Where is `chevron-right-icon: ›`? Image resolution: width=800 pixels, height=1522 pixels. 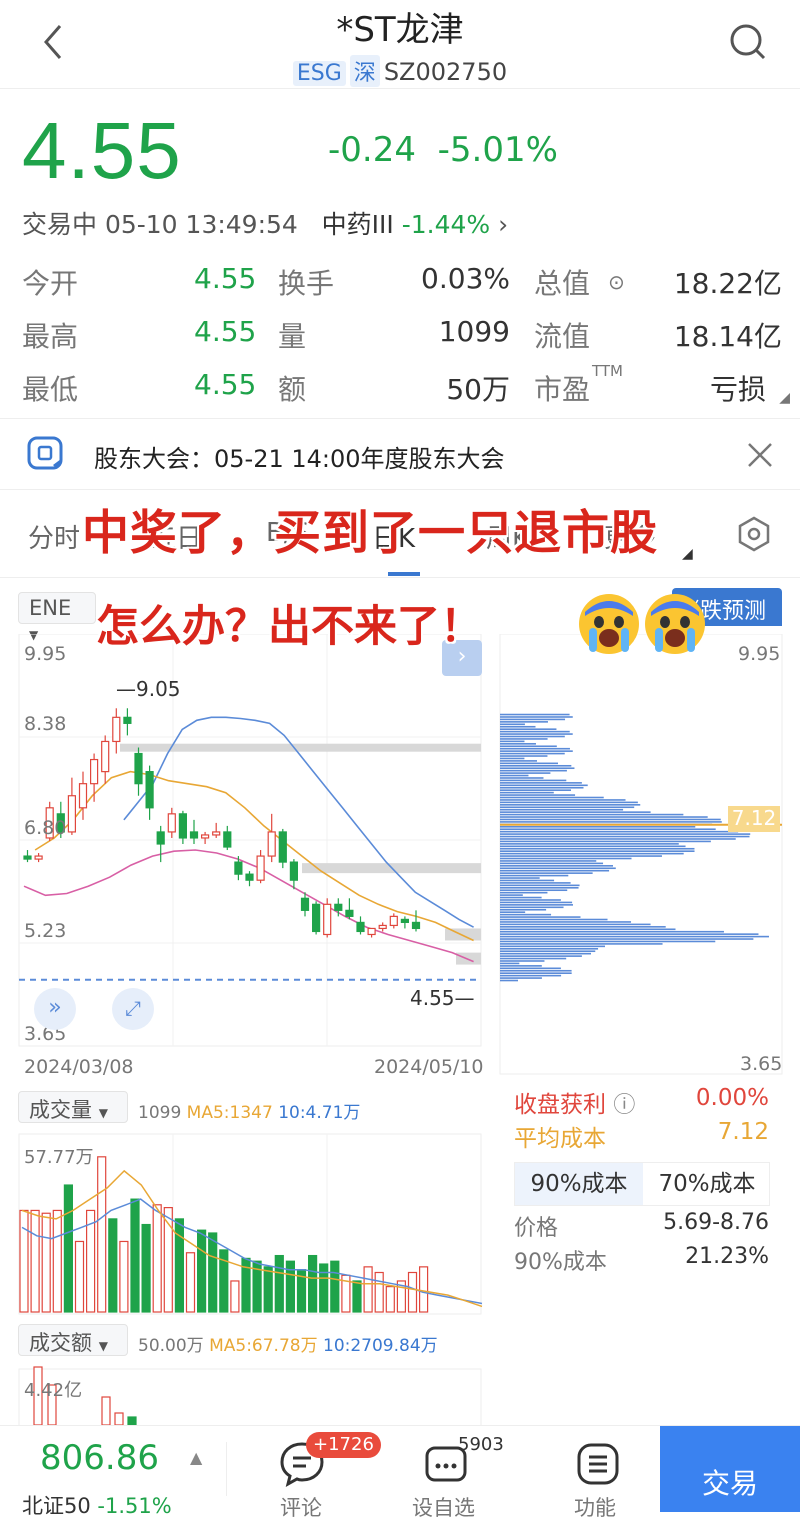
chevron-right-icon: › is located at coordinates (503, 224).